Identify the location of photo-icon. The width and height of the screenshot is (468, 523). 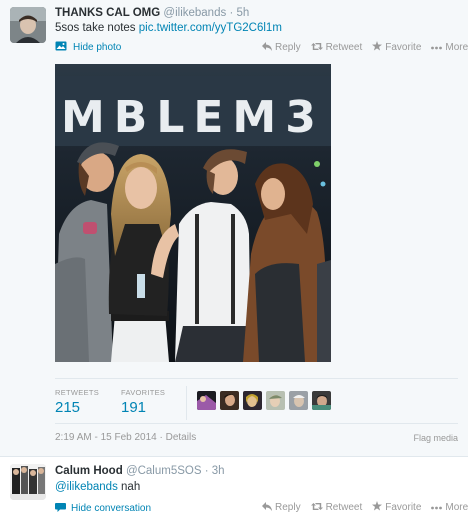
(61, 47).